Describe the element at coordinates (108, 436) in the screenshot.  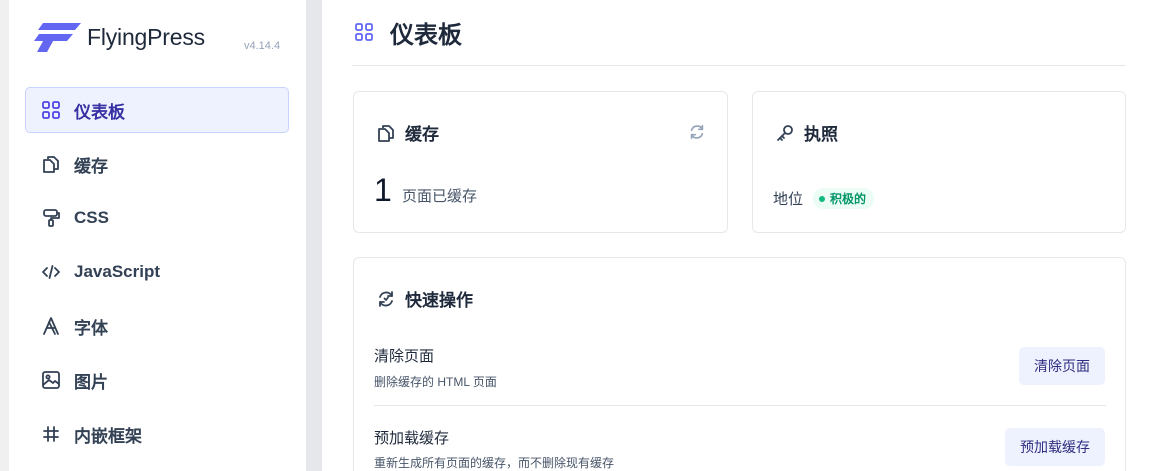
I see `sidebar-item-label: 内嵌框架` at that location.